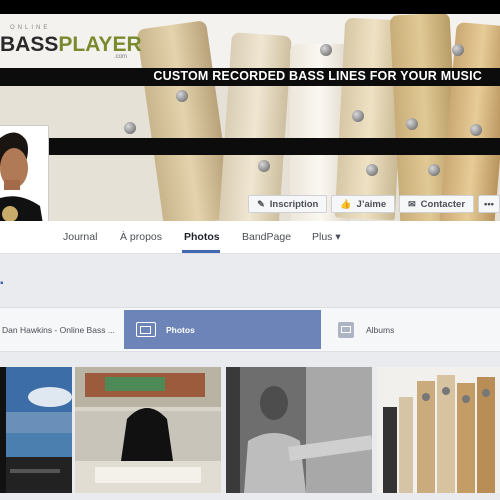  I want to click on nav-photos: Photos, so click(202, 237).